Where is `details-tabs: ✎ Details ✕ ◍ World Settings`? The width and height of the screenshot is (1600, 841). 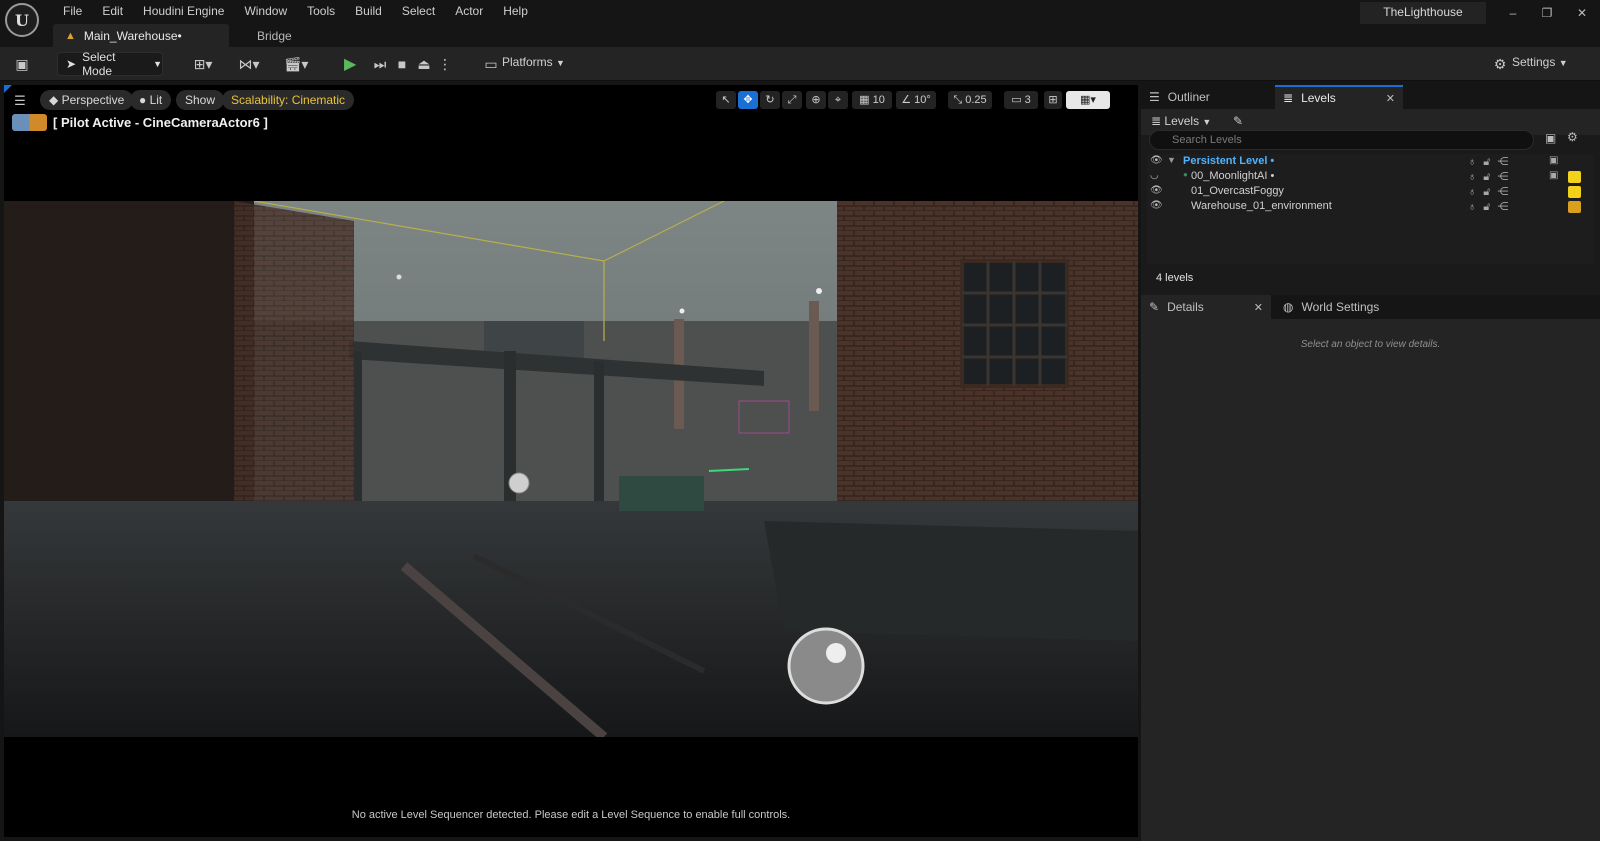
details-tabs: ✎ Details ✕ ◍ World Settings is located at coordinates (1370, 307).